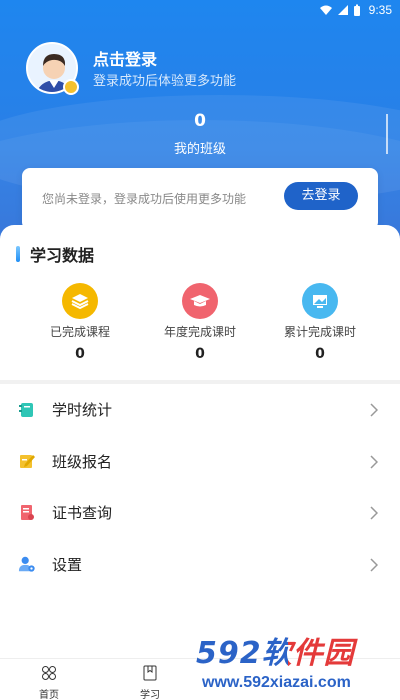 Image resolution: width=400 pixels, height=700 pixels. I want to click on learning-data-title: 学习数据, so click(55, 254).